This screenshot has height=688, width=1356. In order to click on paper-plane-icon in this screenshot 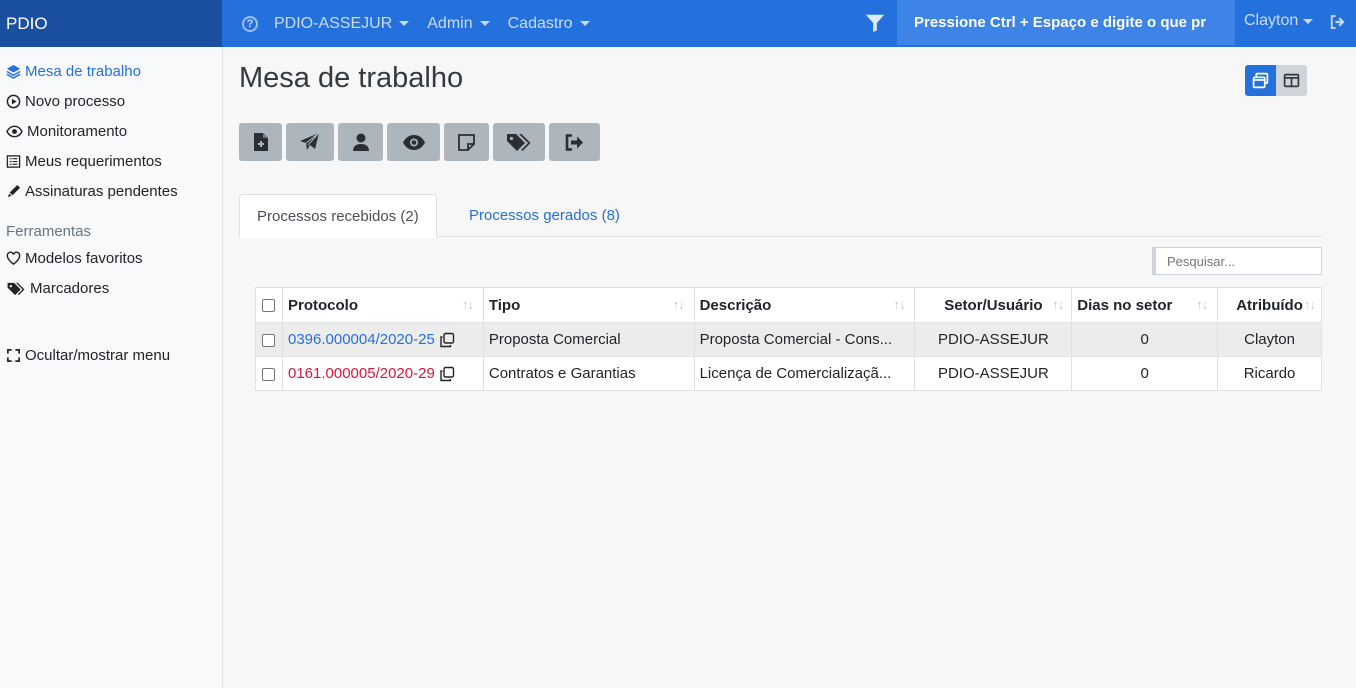, I will do `click(310, 141)`.